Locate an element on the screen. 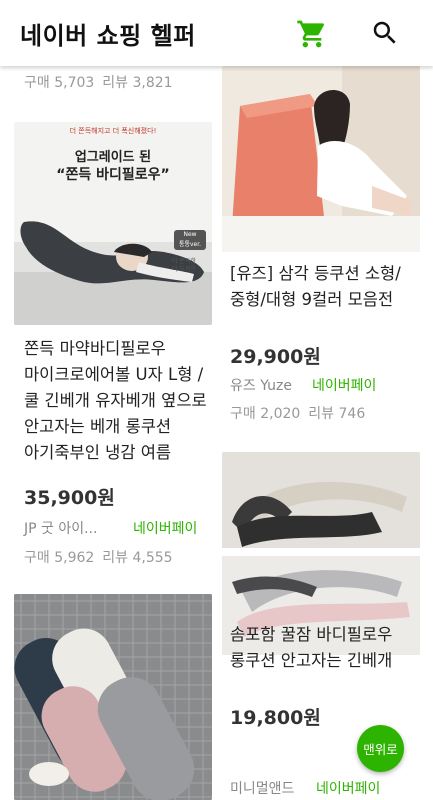  product-price: 35,900원 is located at coordinates (69, 496).